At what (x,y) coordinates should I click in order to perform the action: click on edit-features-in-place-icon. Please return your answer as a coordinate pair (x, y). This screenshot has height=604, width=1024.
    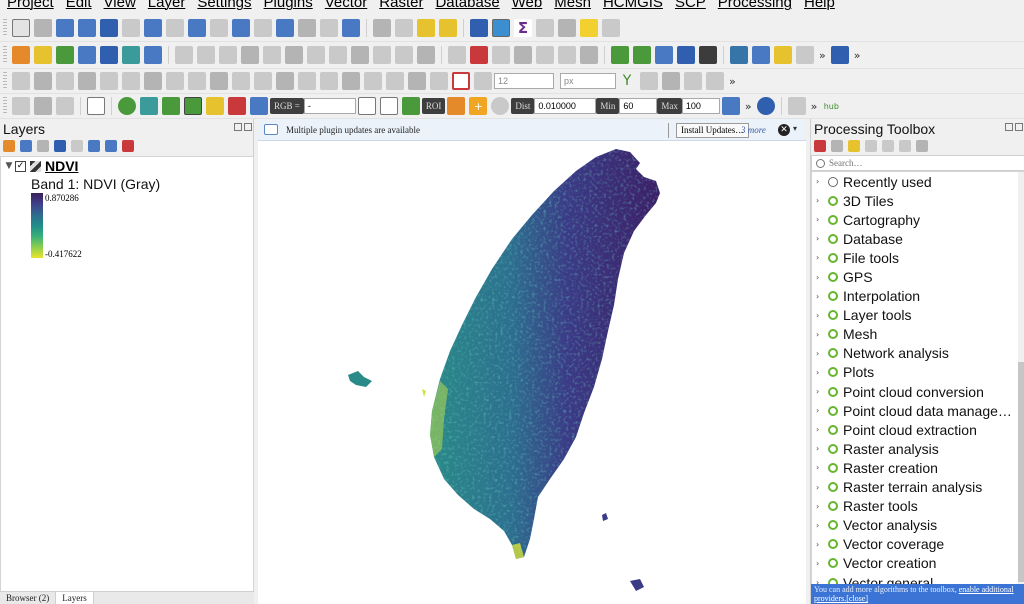
    Looking at the image, I should click on (905, 145).